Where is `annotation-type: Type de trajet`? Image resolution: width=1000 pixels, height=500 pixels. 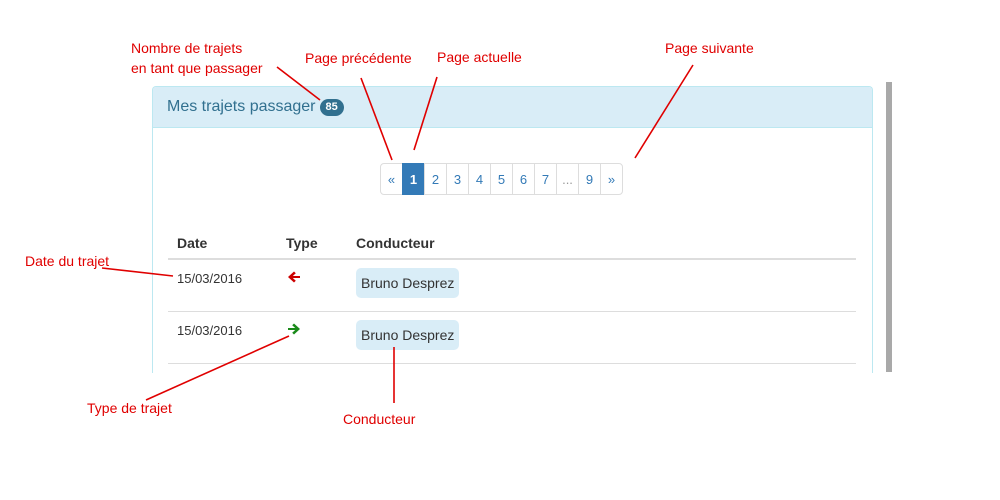 annotation-type: Type de trajet is located at coordinates (129, 408).